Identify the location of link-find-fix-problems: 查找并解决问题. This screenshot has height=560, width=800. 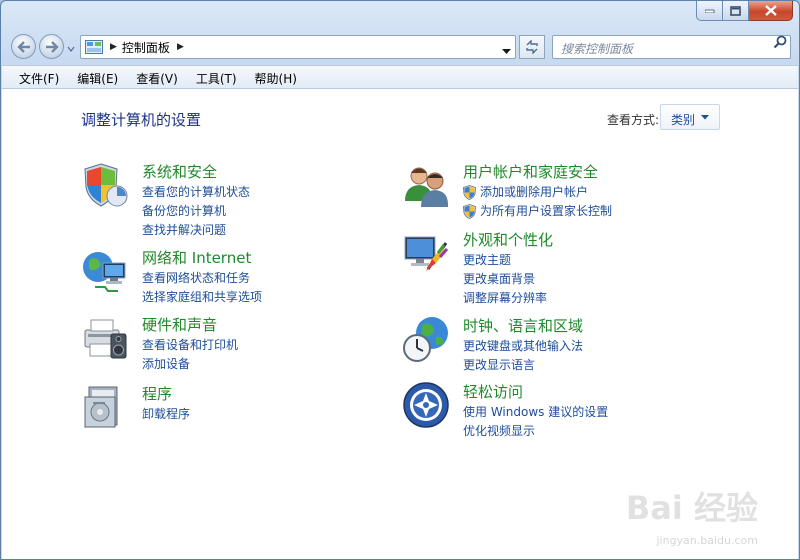
(196, 230).